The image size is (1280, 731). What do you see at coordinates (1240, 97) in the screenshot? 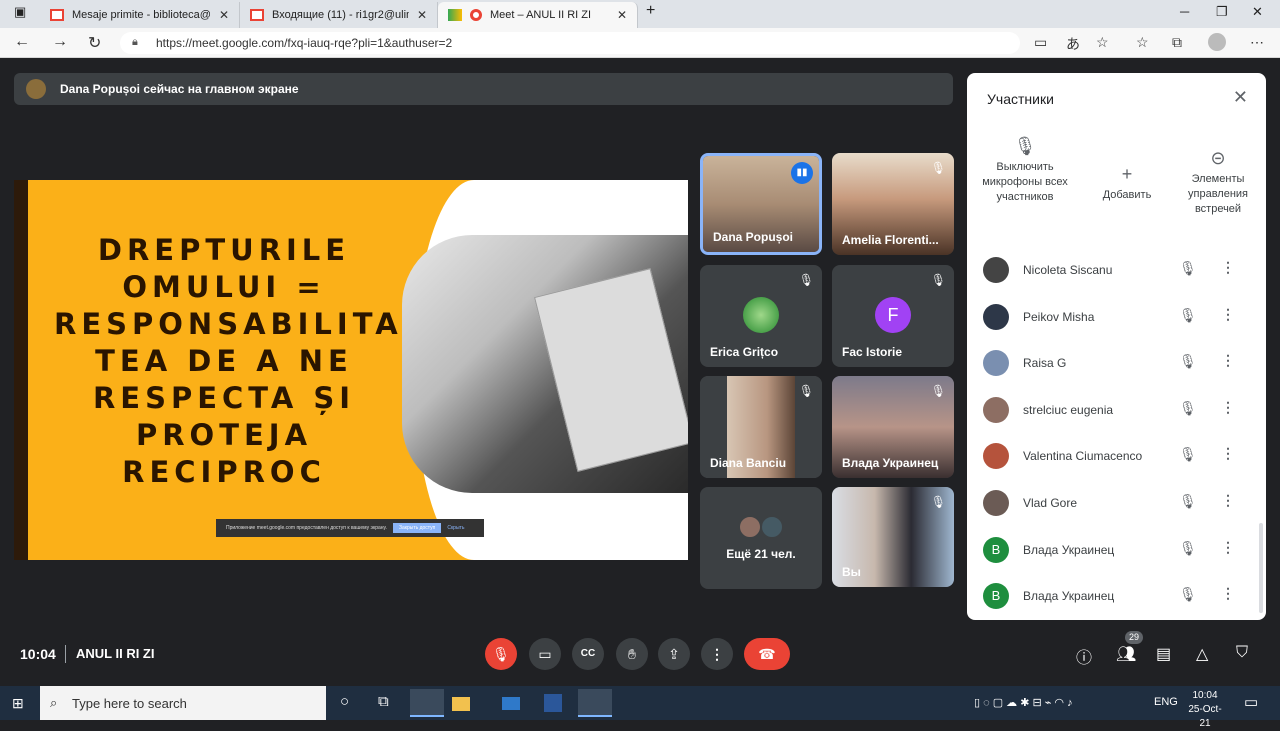
I see `close-panel-icon: ✕` at bounding box center [1240, 97].